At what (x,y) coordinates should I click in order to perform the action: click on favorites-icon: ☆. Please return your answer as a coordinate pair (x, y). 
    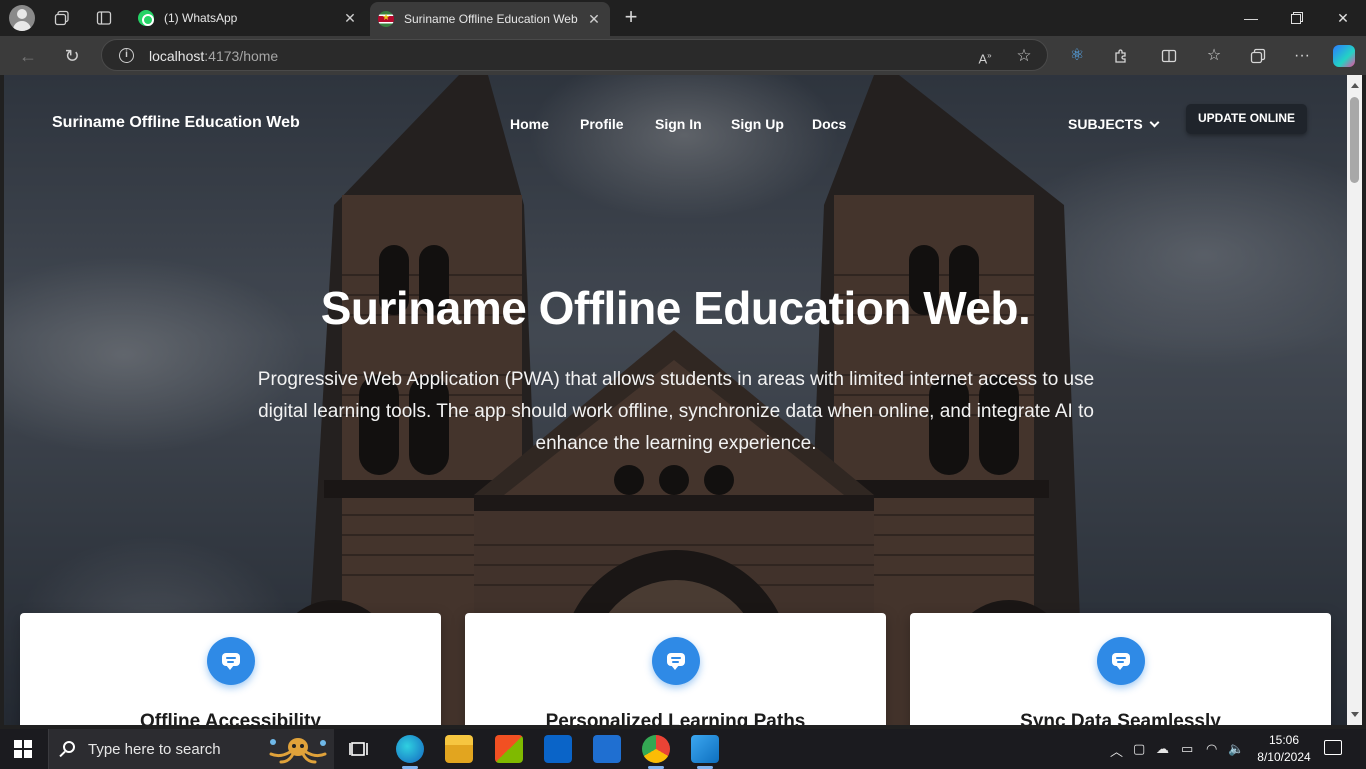
    Looking at the image, I should click on (1214, 56).